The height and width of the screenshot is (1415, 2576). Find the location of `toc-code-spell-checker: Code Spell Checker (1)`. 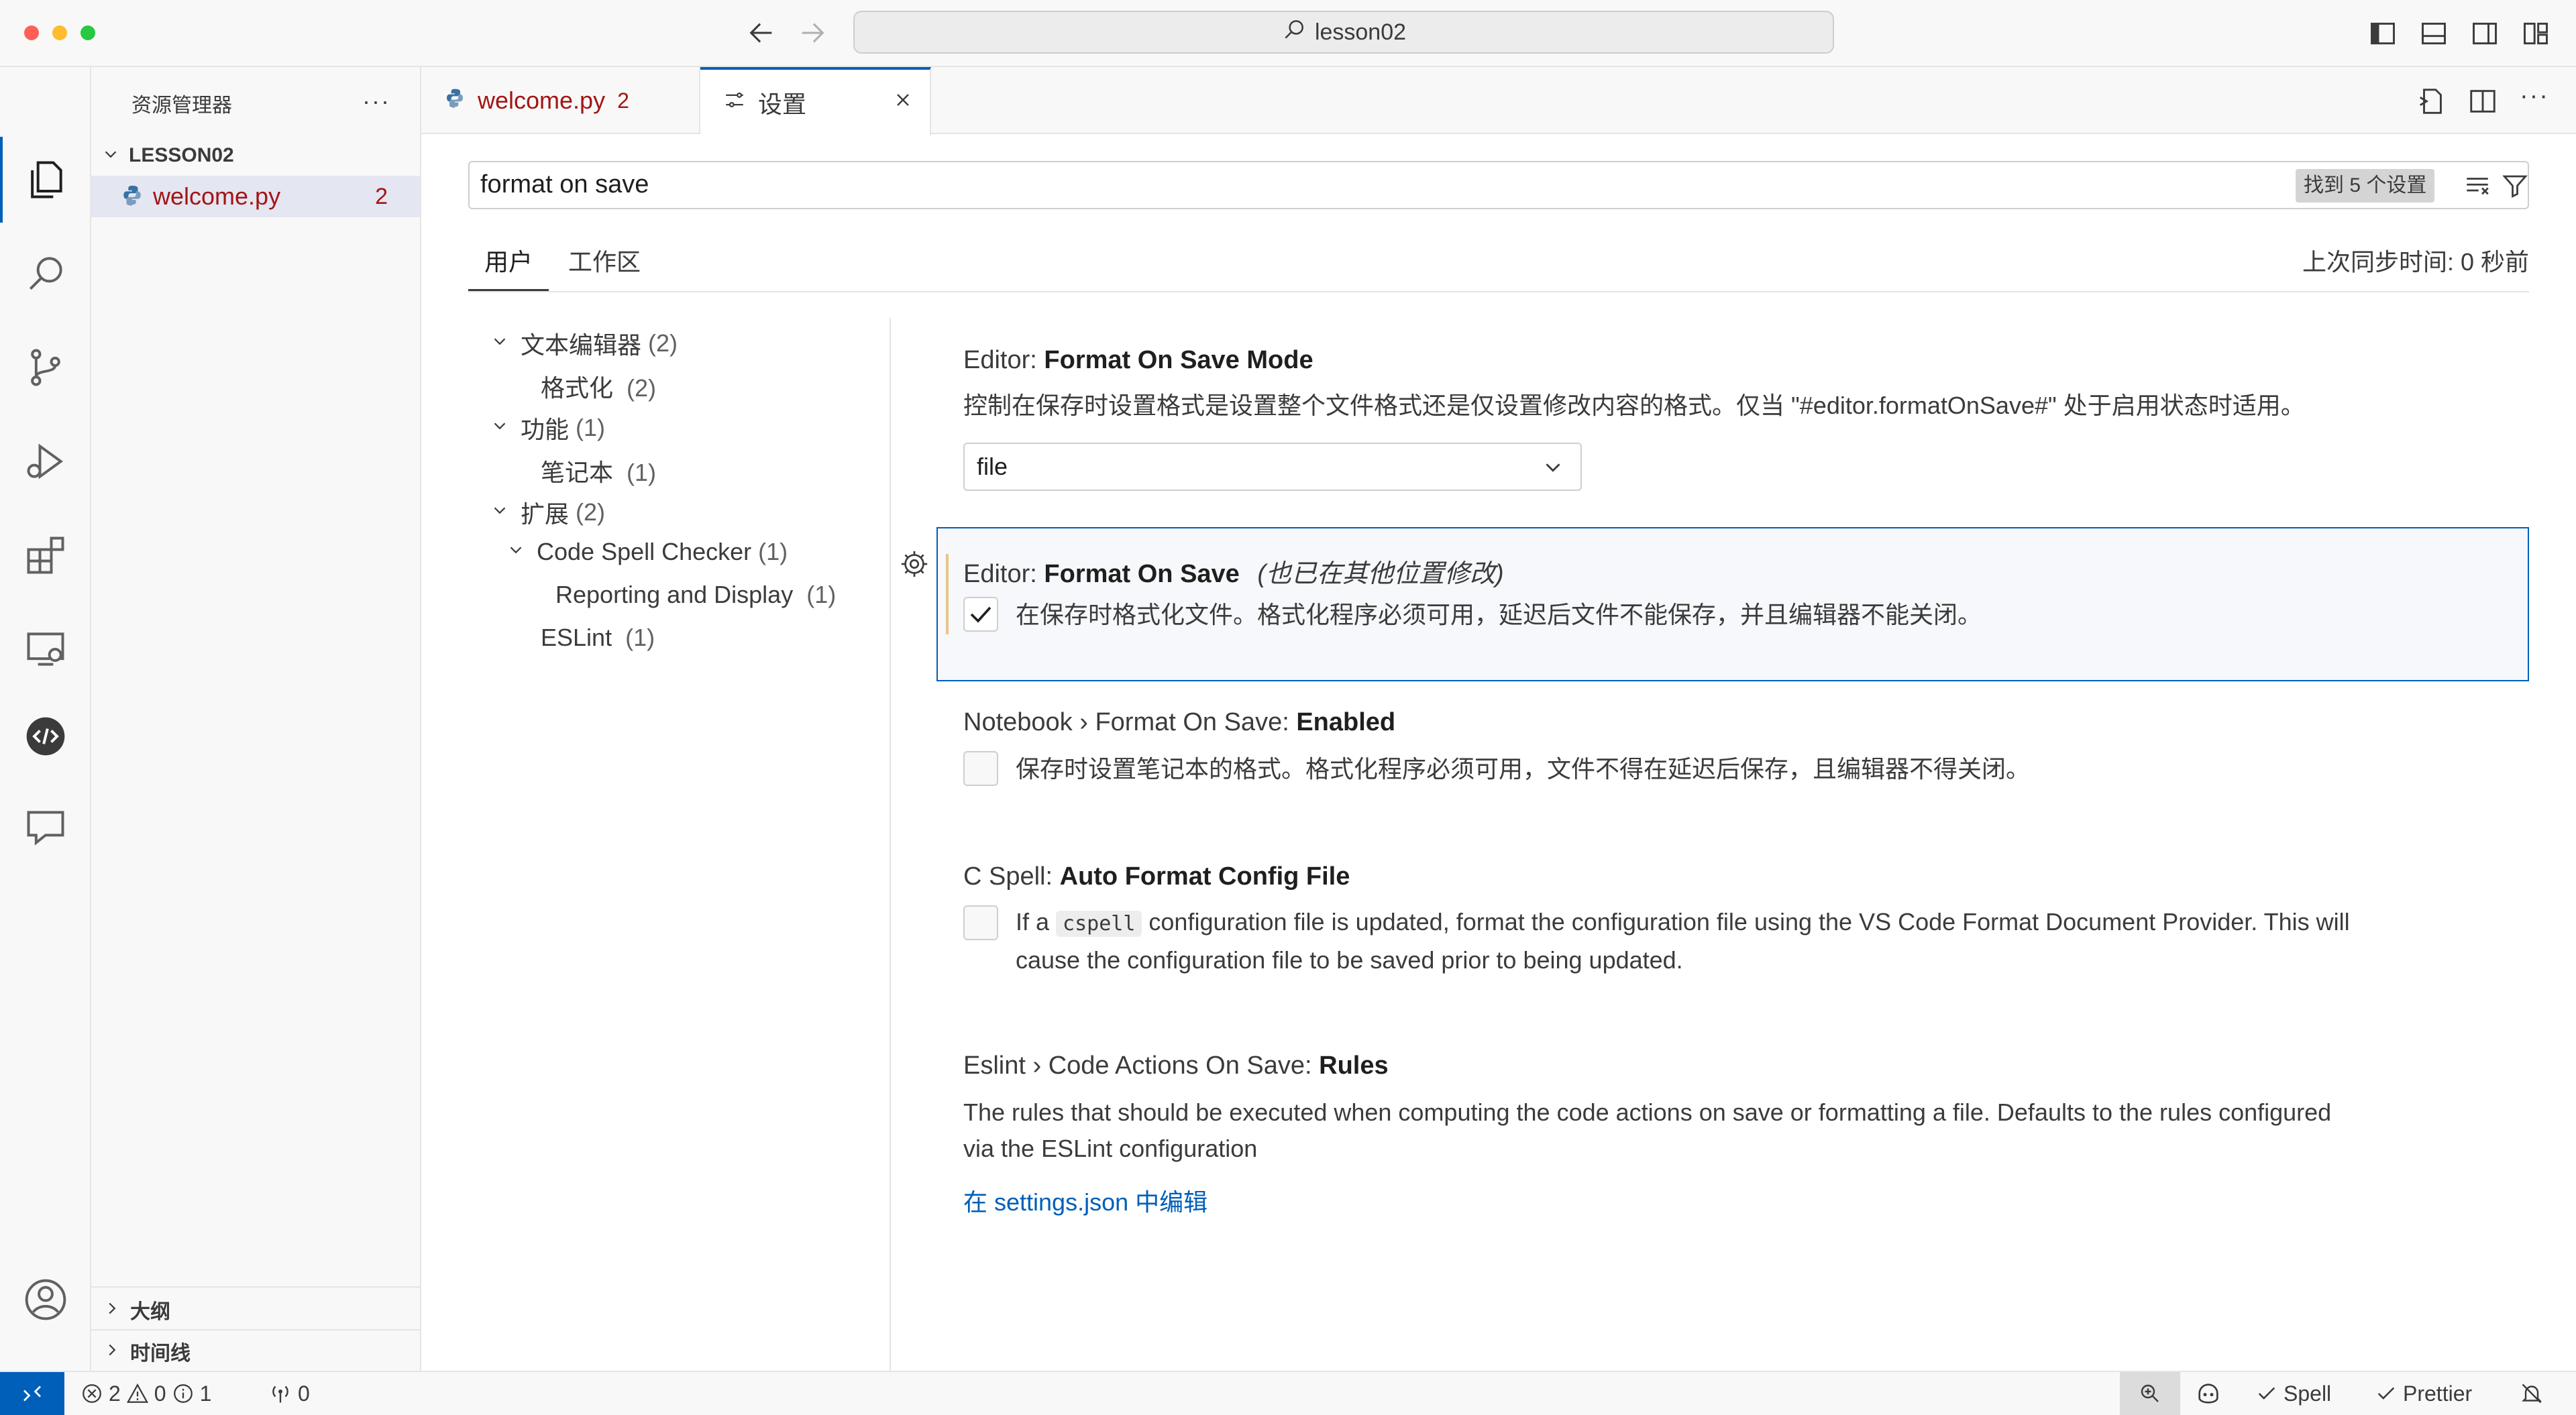

toc-code-spell-checker: Code Spell Checker (1) is located at coordinates (647, 552).